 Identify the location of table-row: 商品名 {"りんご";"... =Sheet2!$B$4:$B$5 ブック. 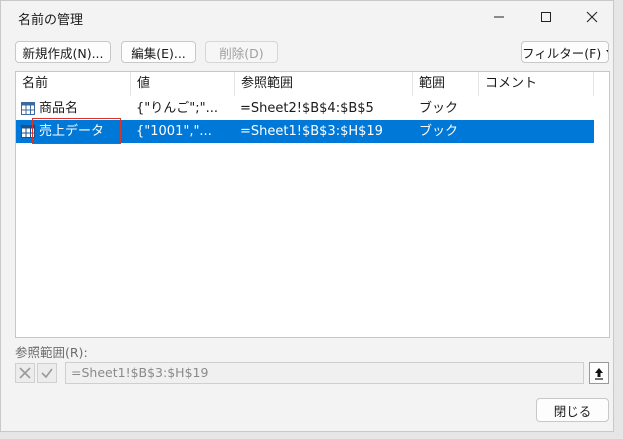
(305, 108).